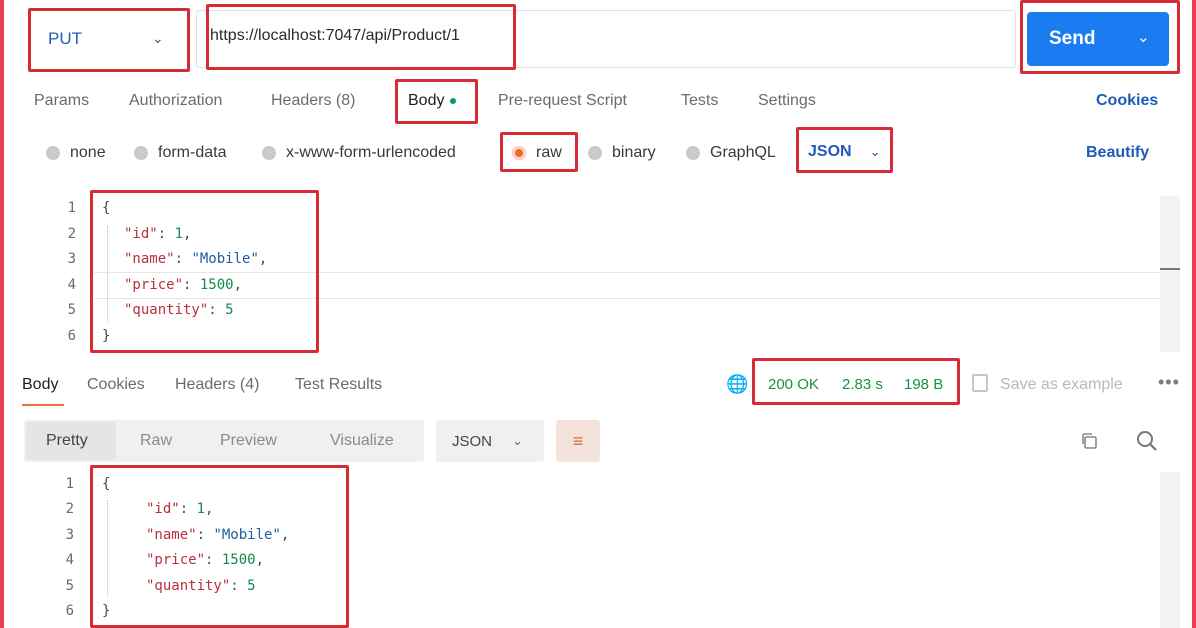 The height and width of the screenshot is (628, 1196). Describe the element at coordinates (1127, 101) in the screenshot. I see `cookies-link: Cookies` at that location.